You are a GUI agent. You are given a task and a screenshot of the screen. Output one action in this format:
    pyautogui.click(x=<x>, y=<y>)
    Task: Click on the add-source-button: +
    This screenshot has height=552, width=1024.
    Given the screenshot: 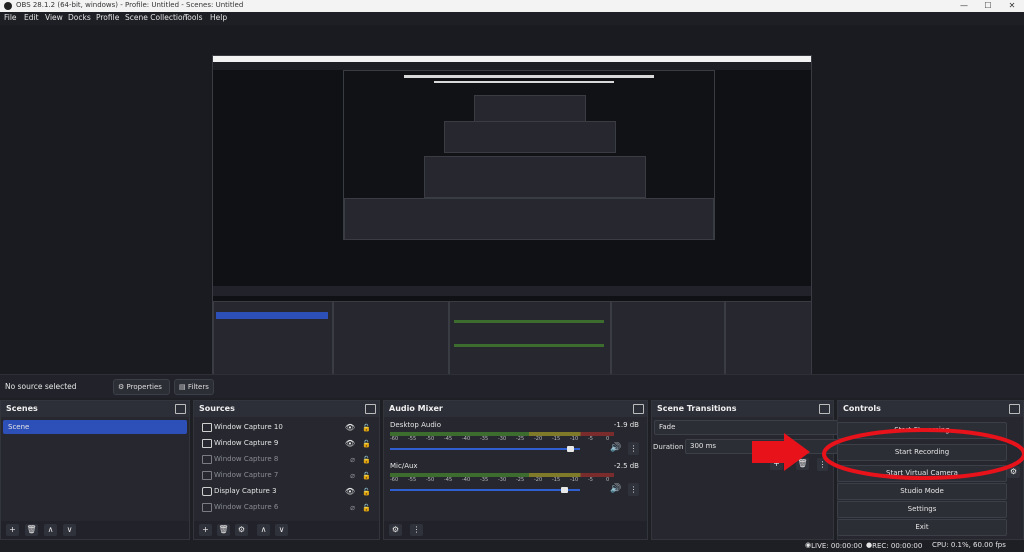 What is the action you would take?
    pyautogui.click(x=205, y=530)
    